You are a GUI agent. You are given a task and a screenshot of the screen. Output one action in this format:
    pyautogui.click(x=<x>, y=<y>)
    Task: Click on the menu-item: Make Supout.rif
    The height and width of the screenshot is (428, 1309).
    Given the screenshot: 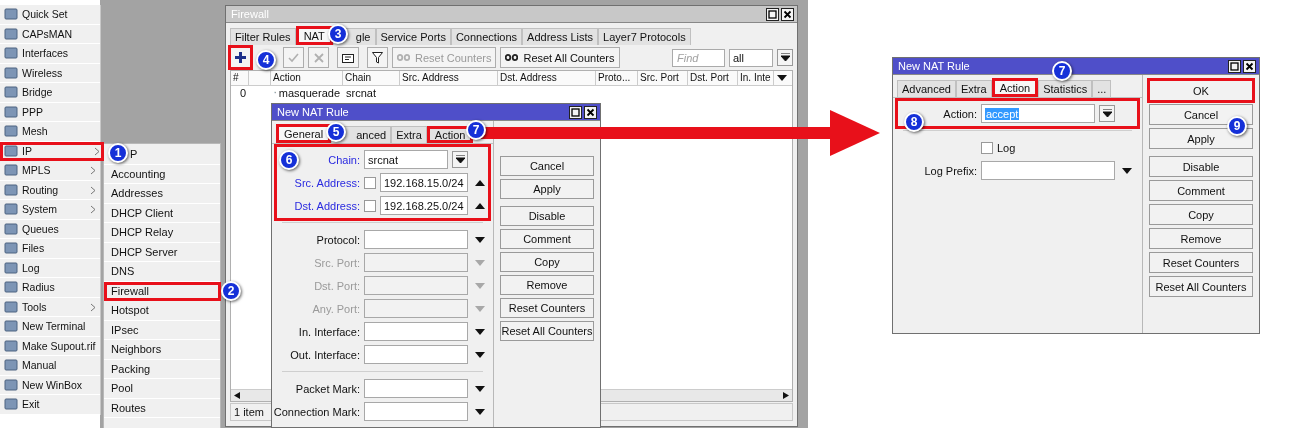 What is the action you would take?
    pyautogui.click(x=50, y=346)
    